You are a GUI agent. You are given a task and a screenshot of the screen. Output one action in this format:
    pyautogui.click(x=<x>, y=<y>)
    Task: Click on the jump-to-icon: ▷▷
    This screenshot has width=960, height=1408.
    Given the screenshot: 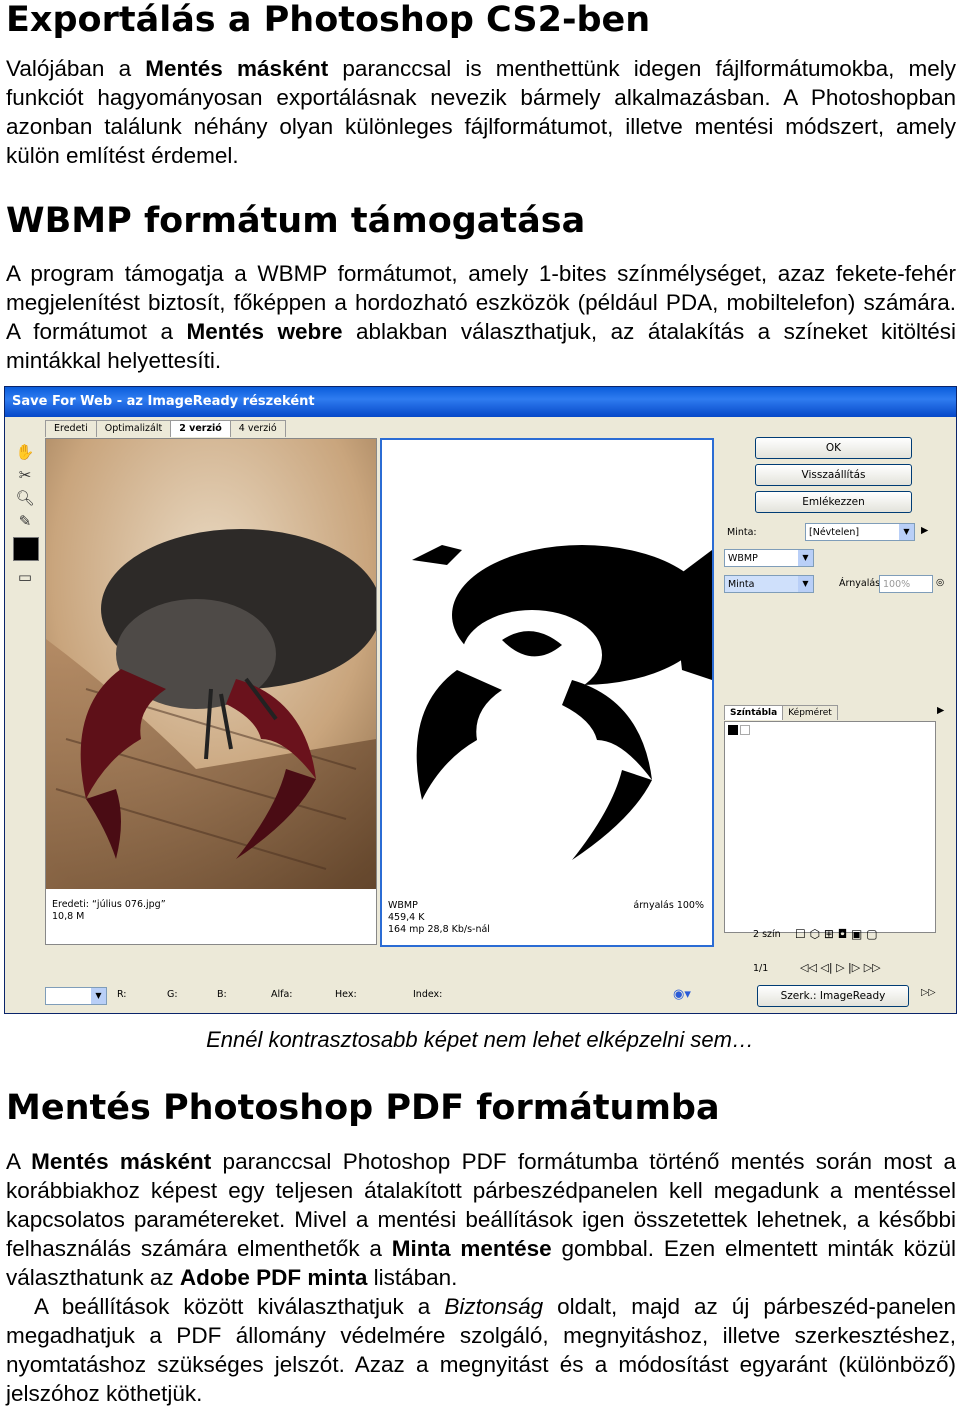 What is the action you would take?
    pyautogui.click(x=928, y=992)
    